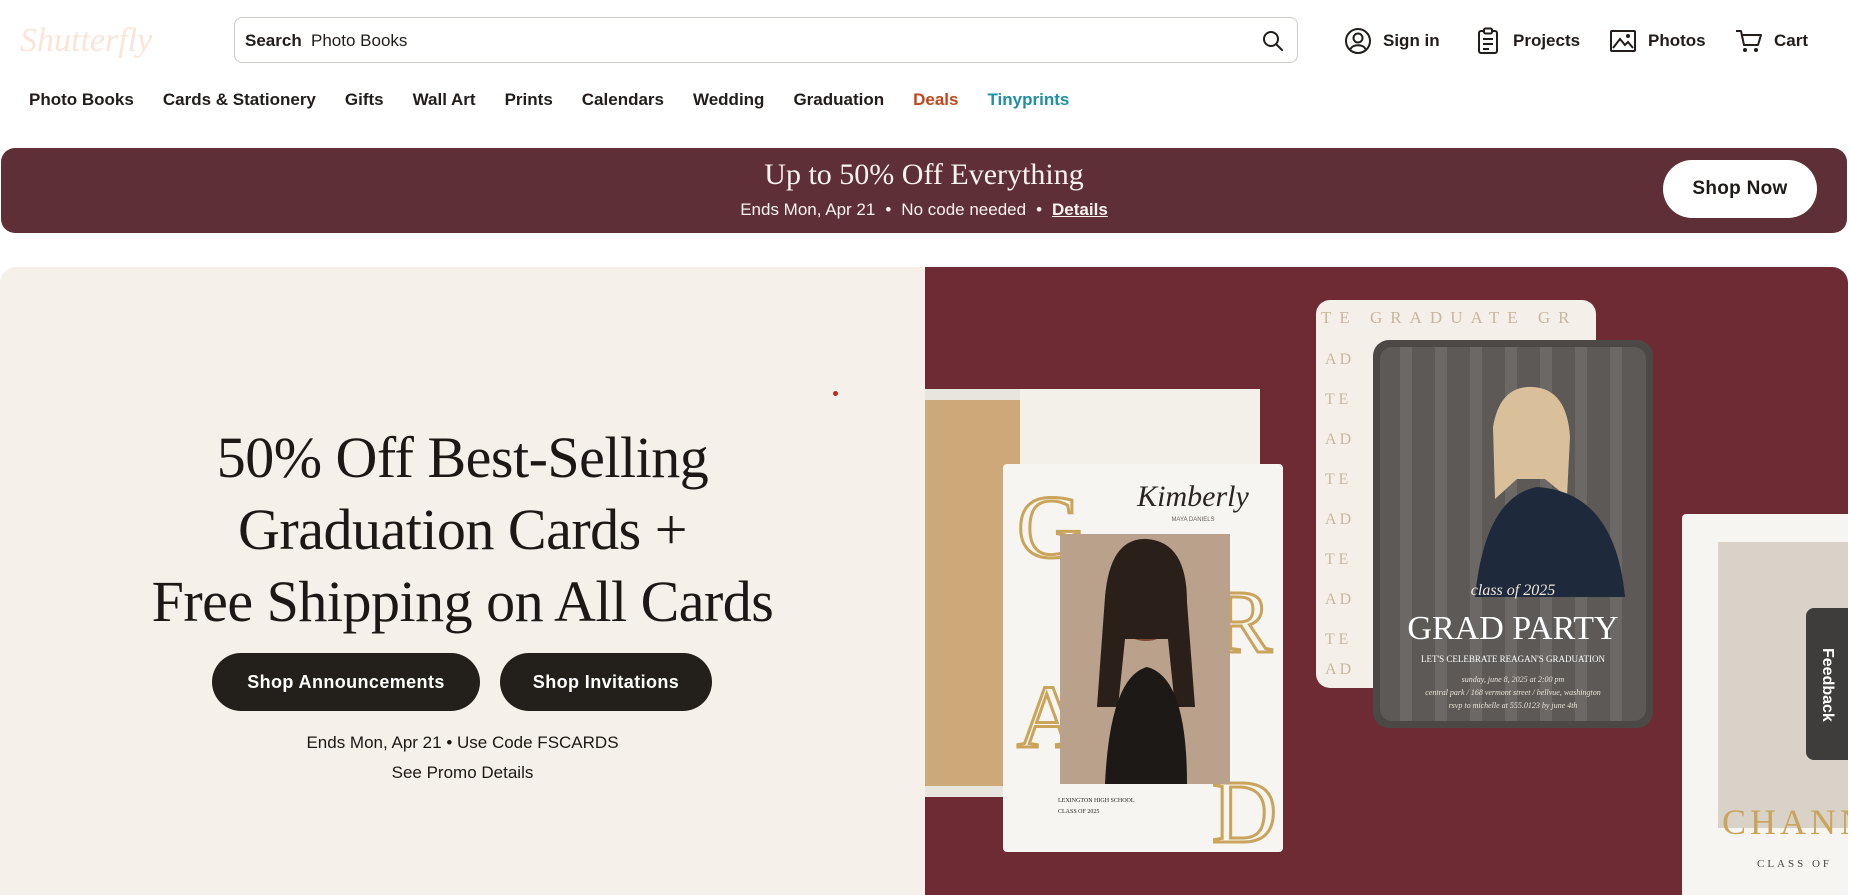 The width and height of the screenshot is (1850, 895). Describe the element at coordinates (1677, 40) in the screenshot. I see `photos-label: Photos` at that location.